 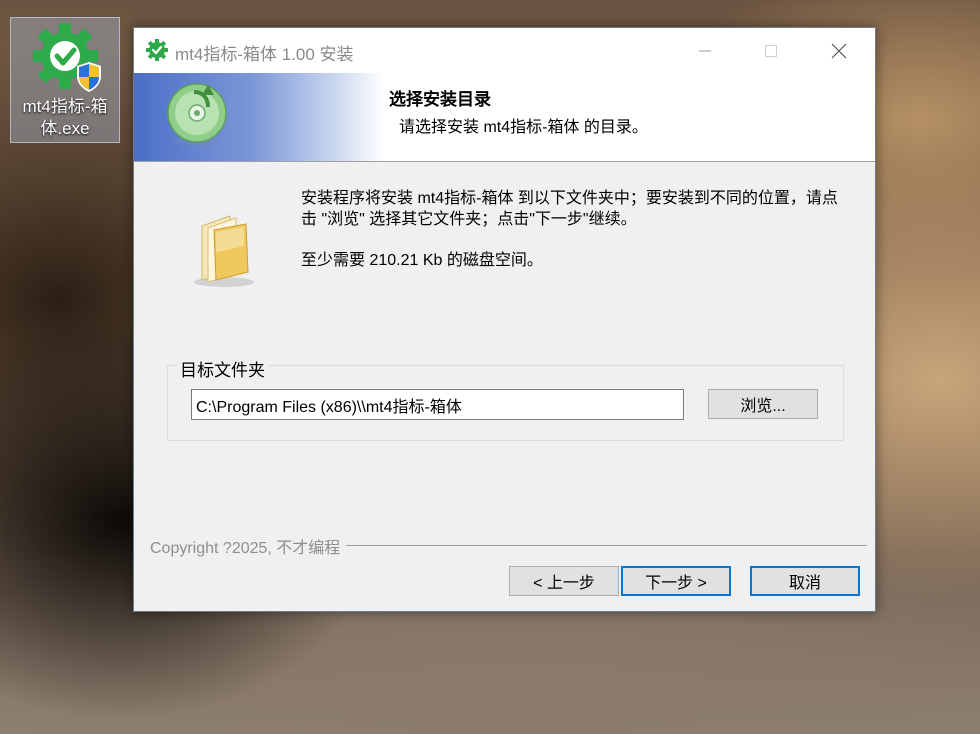 I want to click on title-bar: mt4指标-箱体 1.00 安装, so click(x=504, y=50).